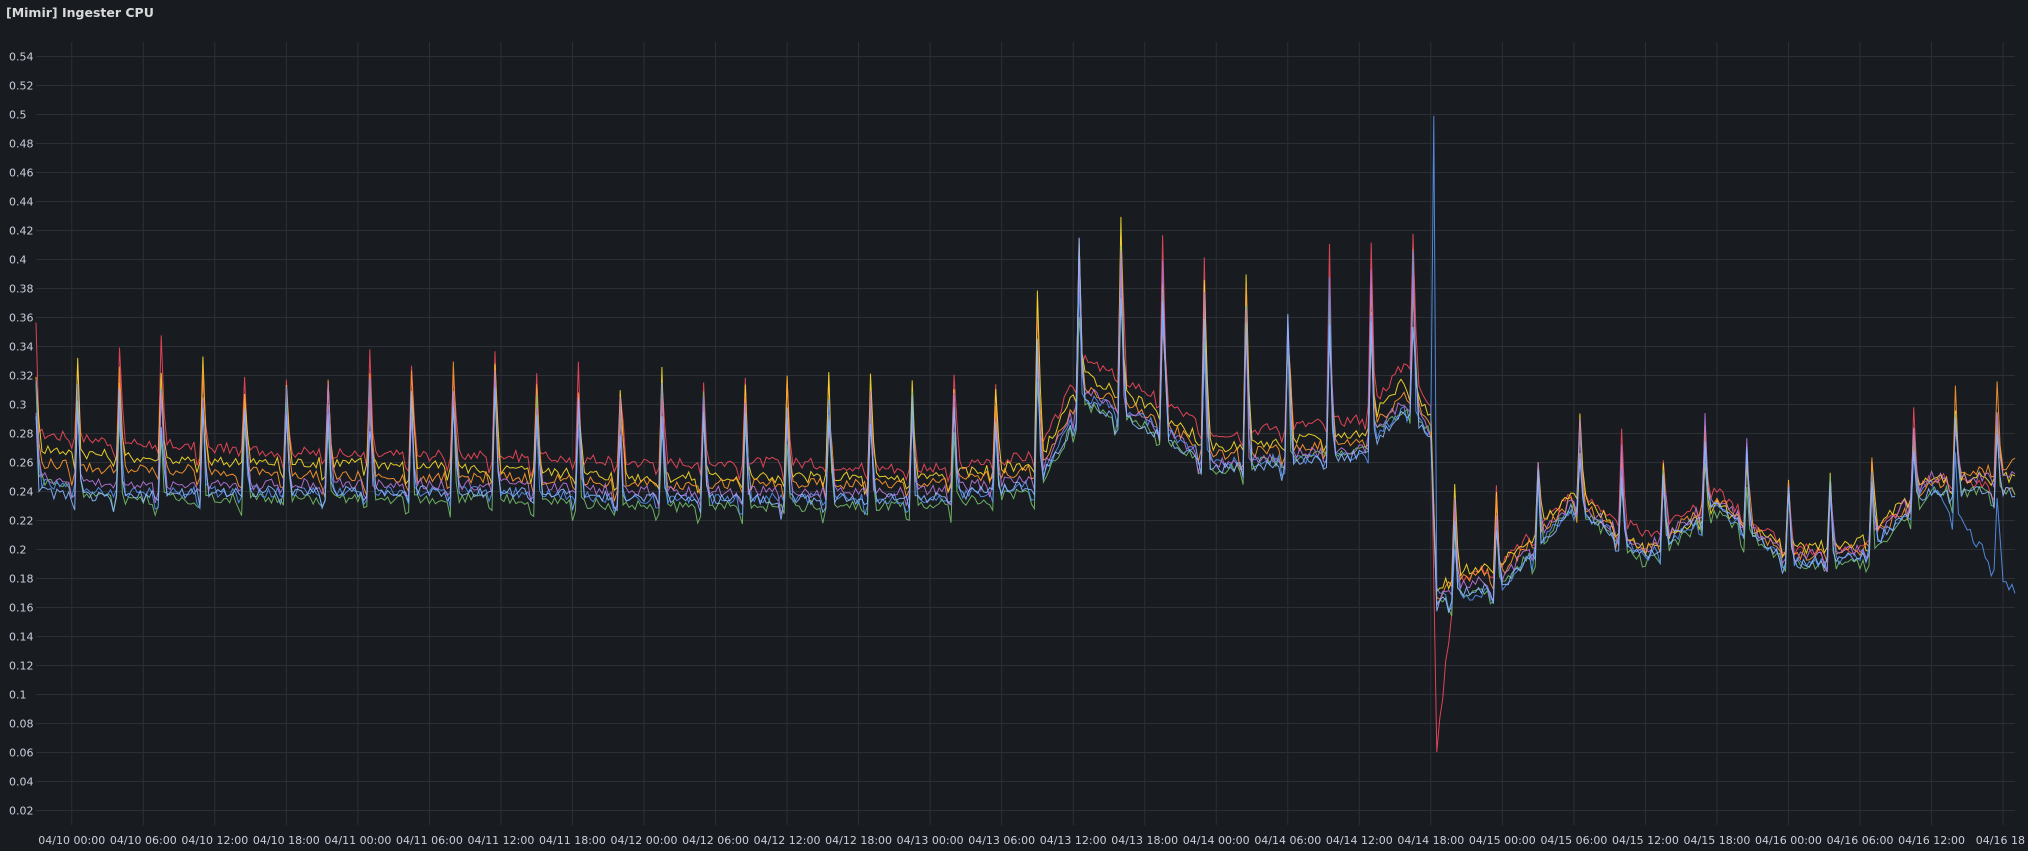 The width and height of the screenshot is (2028, 851). Describe the element at coordinates (21, 579) in the screenshot. I see `y-tick-label: 0.18` at that location.